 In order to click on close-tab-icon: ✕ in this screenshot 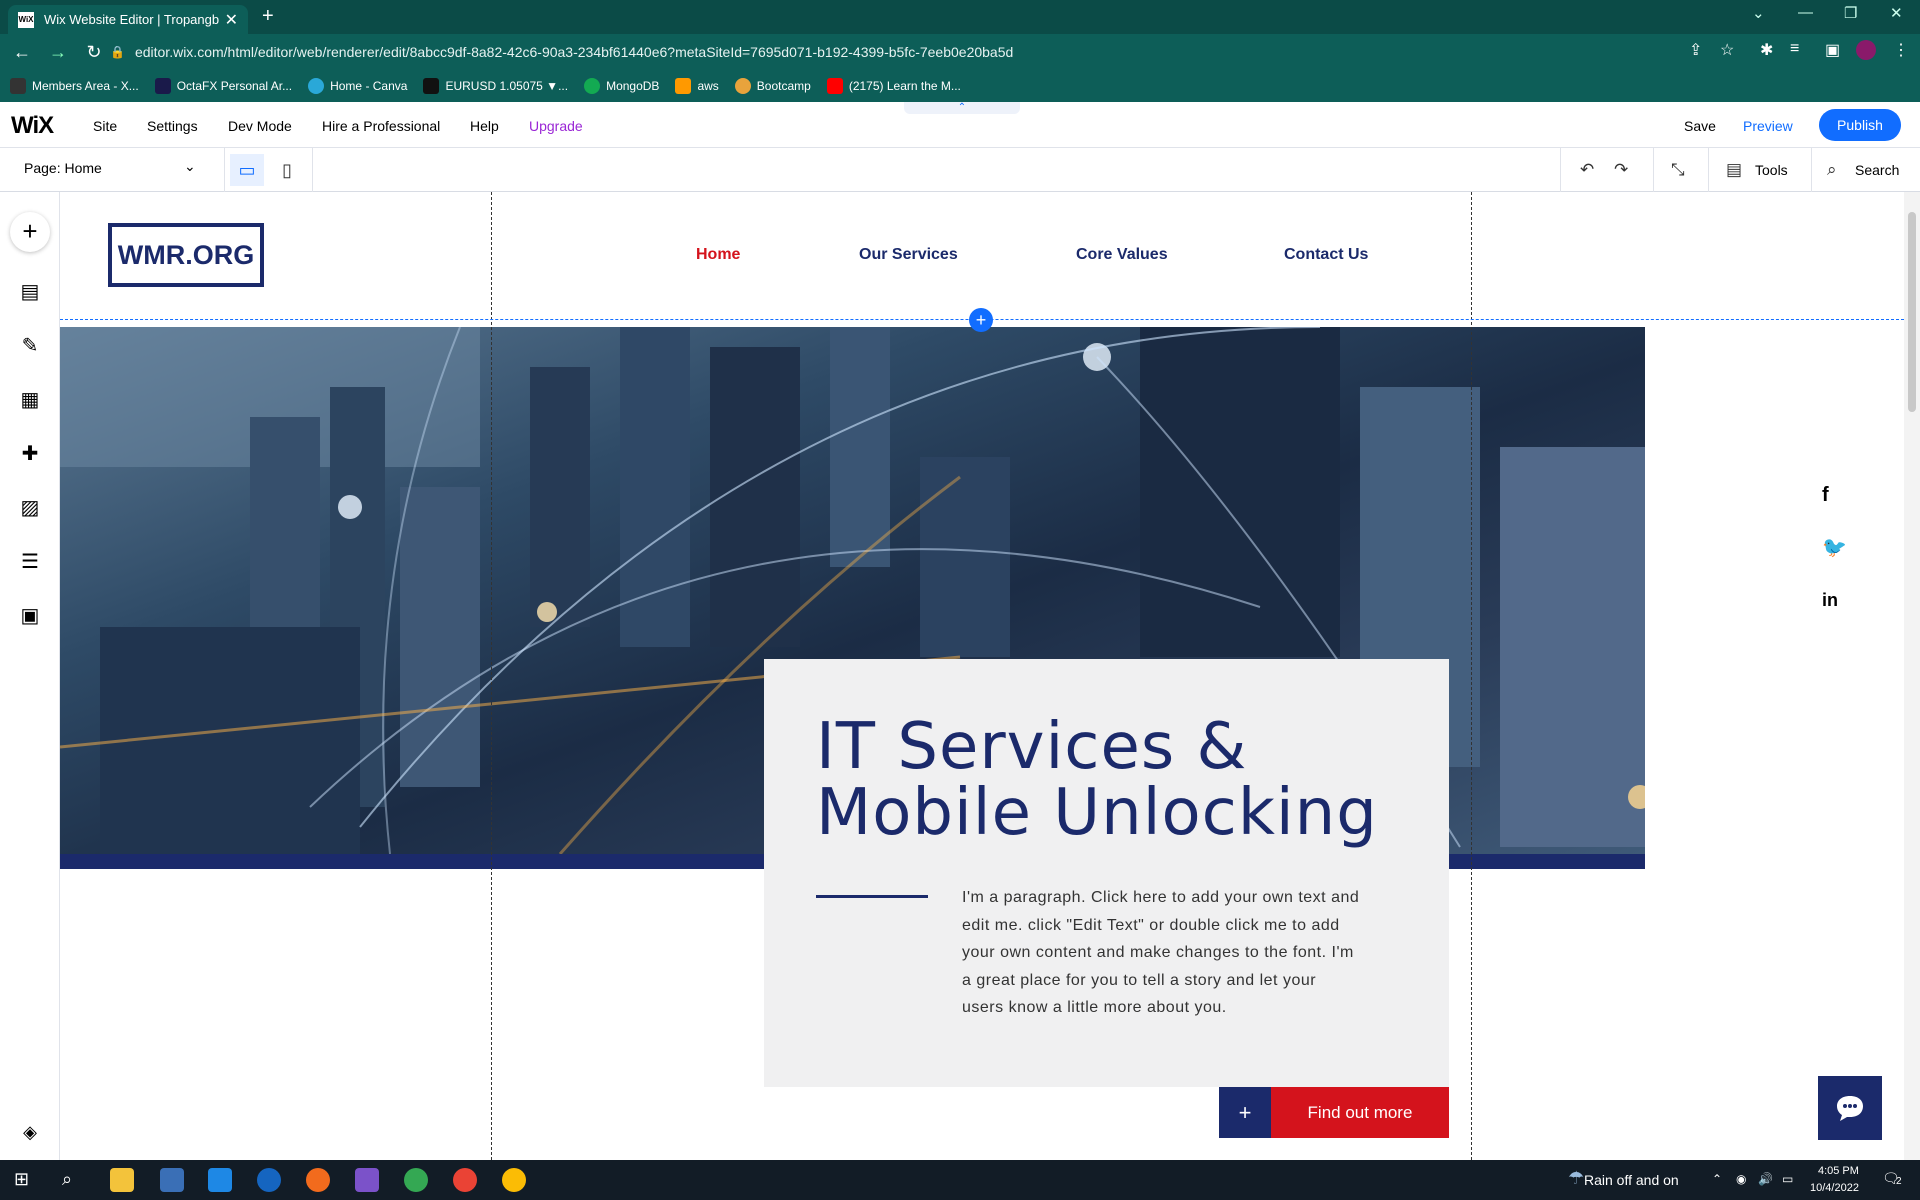, I will do `click(231, 20)`.